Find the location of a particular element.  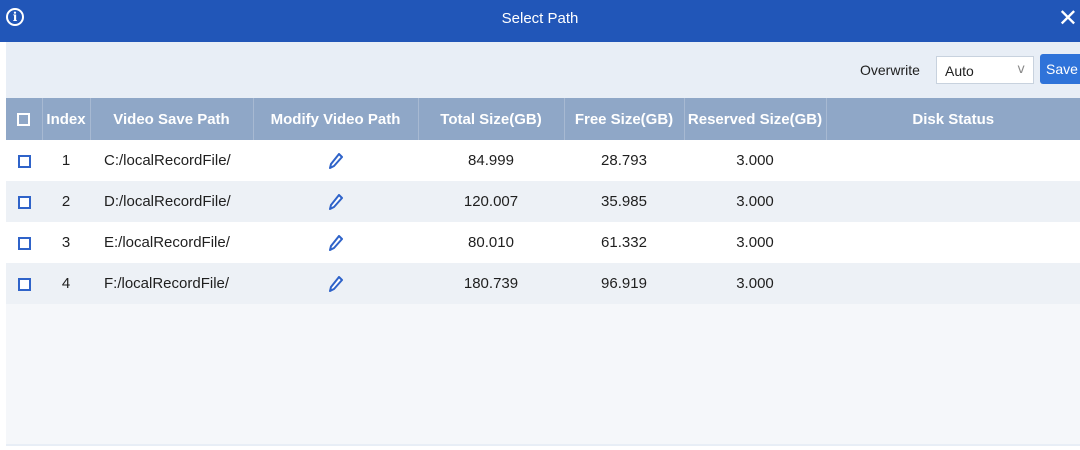

row-total-size: 80.010 is located at coordinates (491, 242).